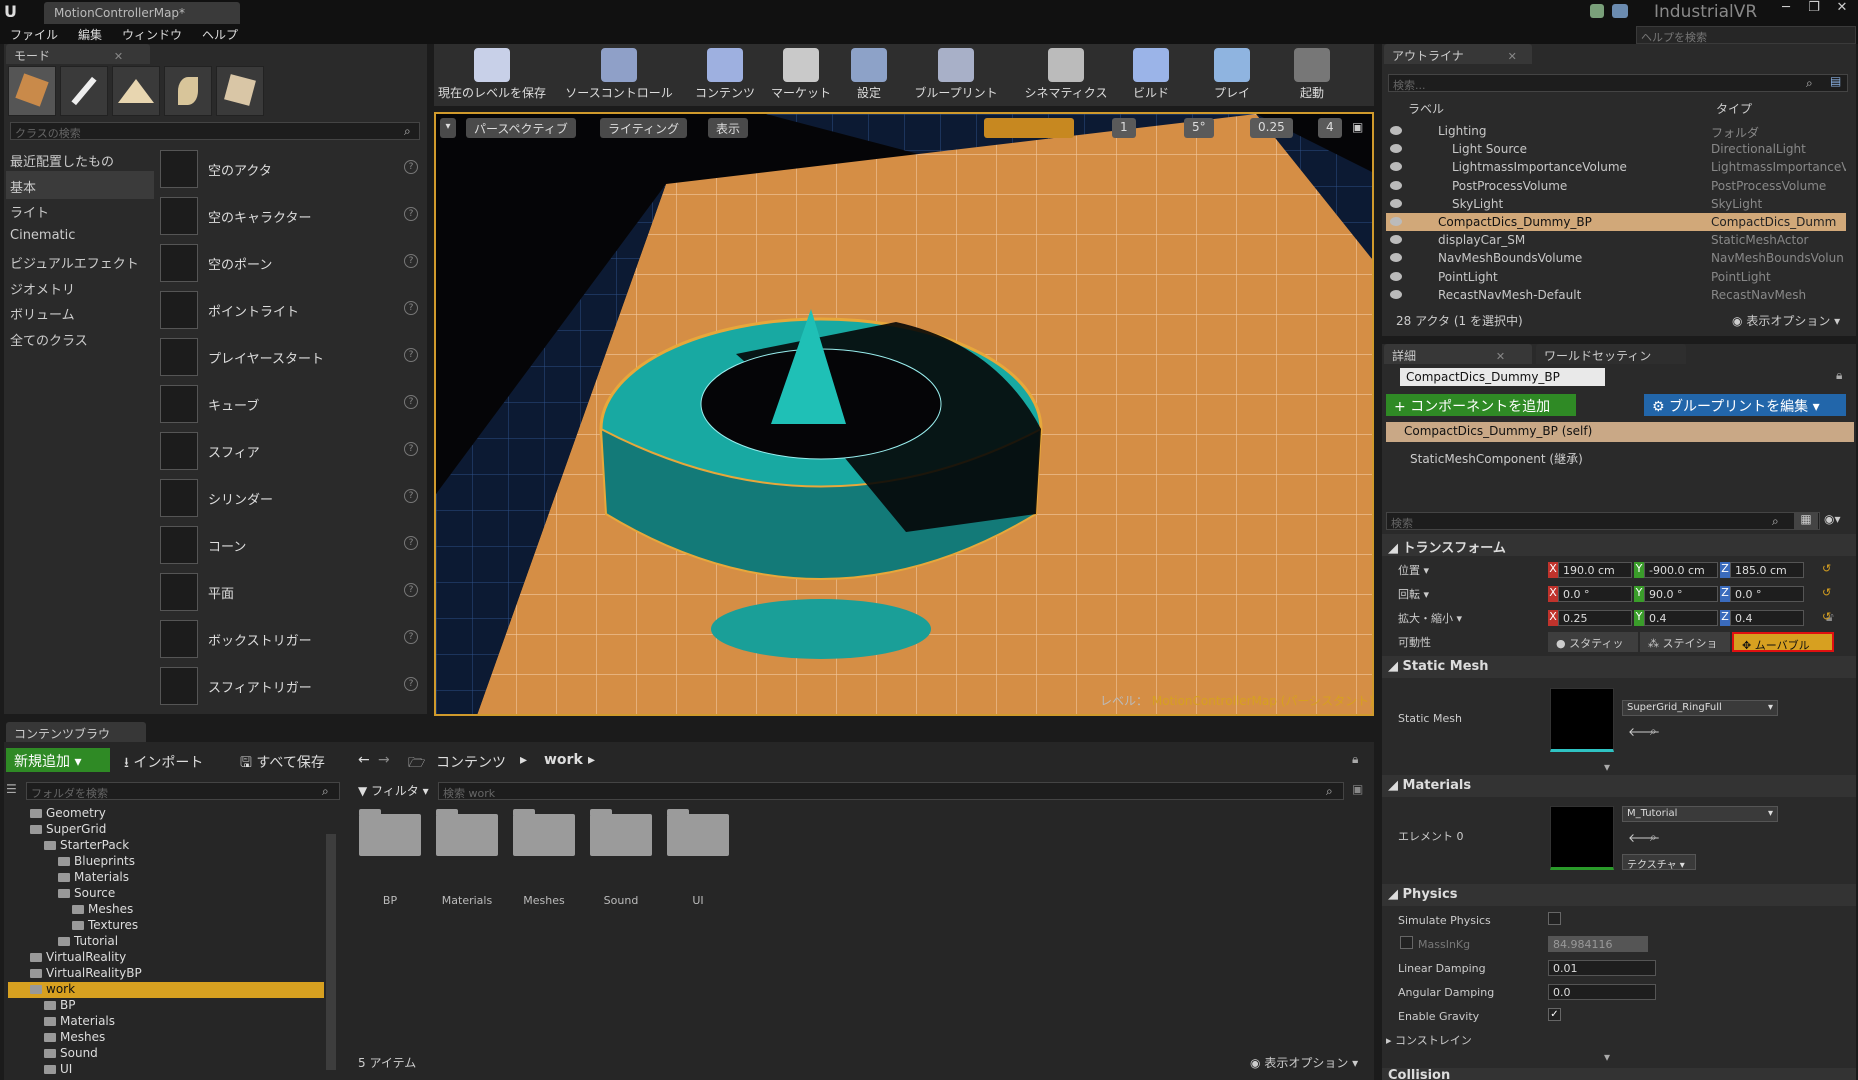 Image resolution: width=1858 pixels, height=1080 pixels. What do you see at coordinates (1681, 570) in the screenshot?
I see `location-y-field: -900.0 cm` at bounding box center [1681, 570].